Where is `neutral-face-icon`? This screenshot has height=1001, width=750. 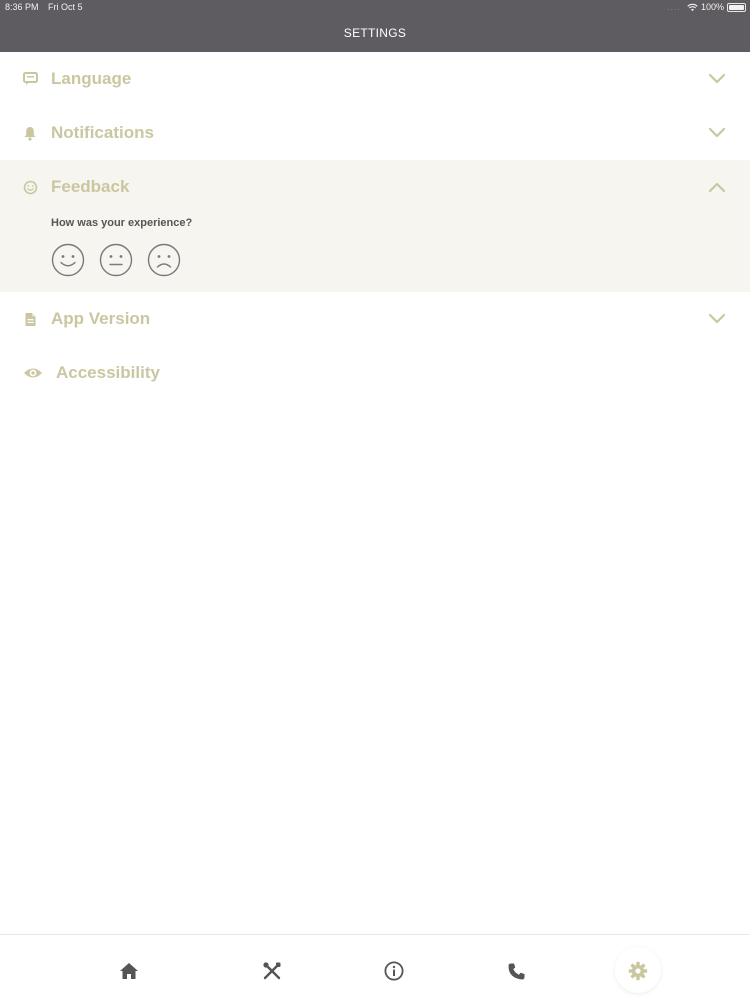
neutral-face-icon is located at coordinates (116, 260).